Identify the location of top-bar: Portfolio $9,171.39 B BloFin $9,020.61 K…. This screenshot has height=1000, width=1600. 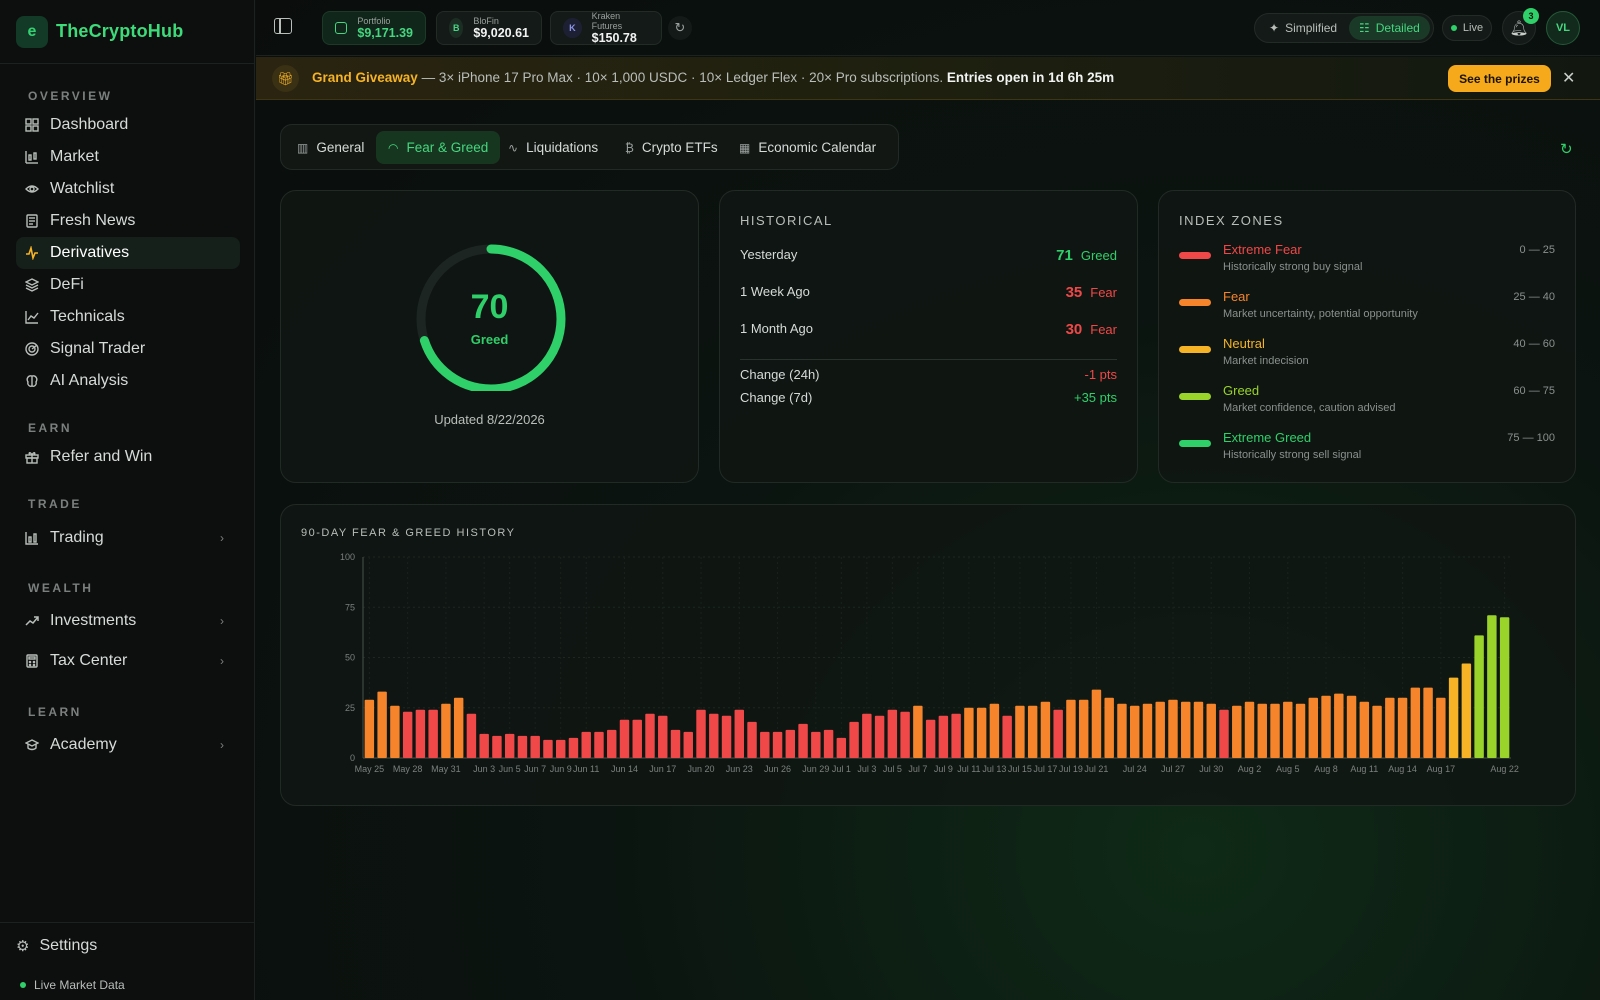
(928, 28).